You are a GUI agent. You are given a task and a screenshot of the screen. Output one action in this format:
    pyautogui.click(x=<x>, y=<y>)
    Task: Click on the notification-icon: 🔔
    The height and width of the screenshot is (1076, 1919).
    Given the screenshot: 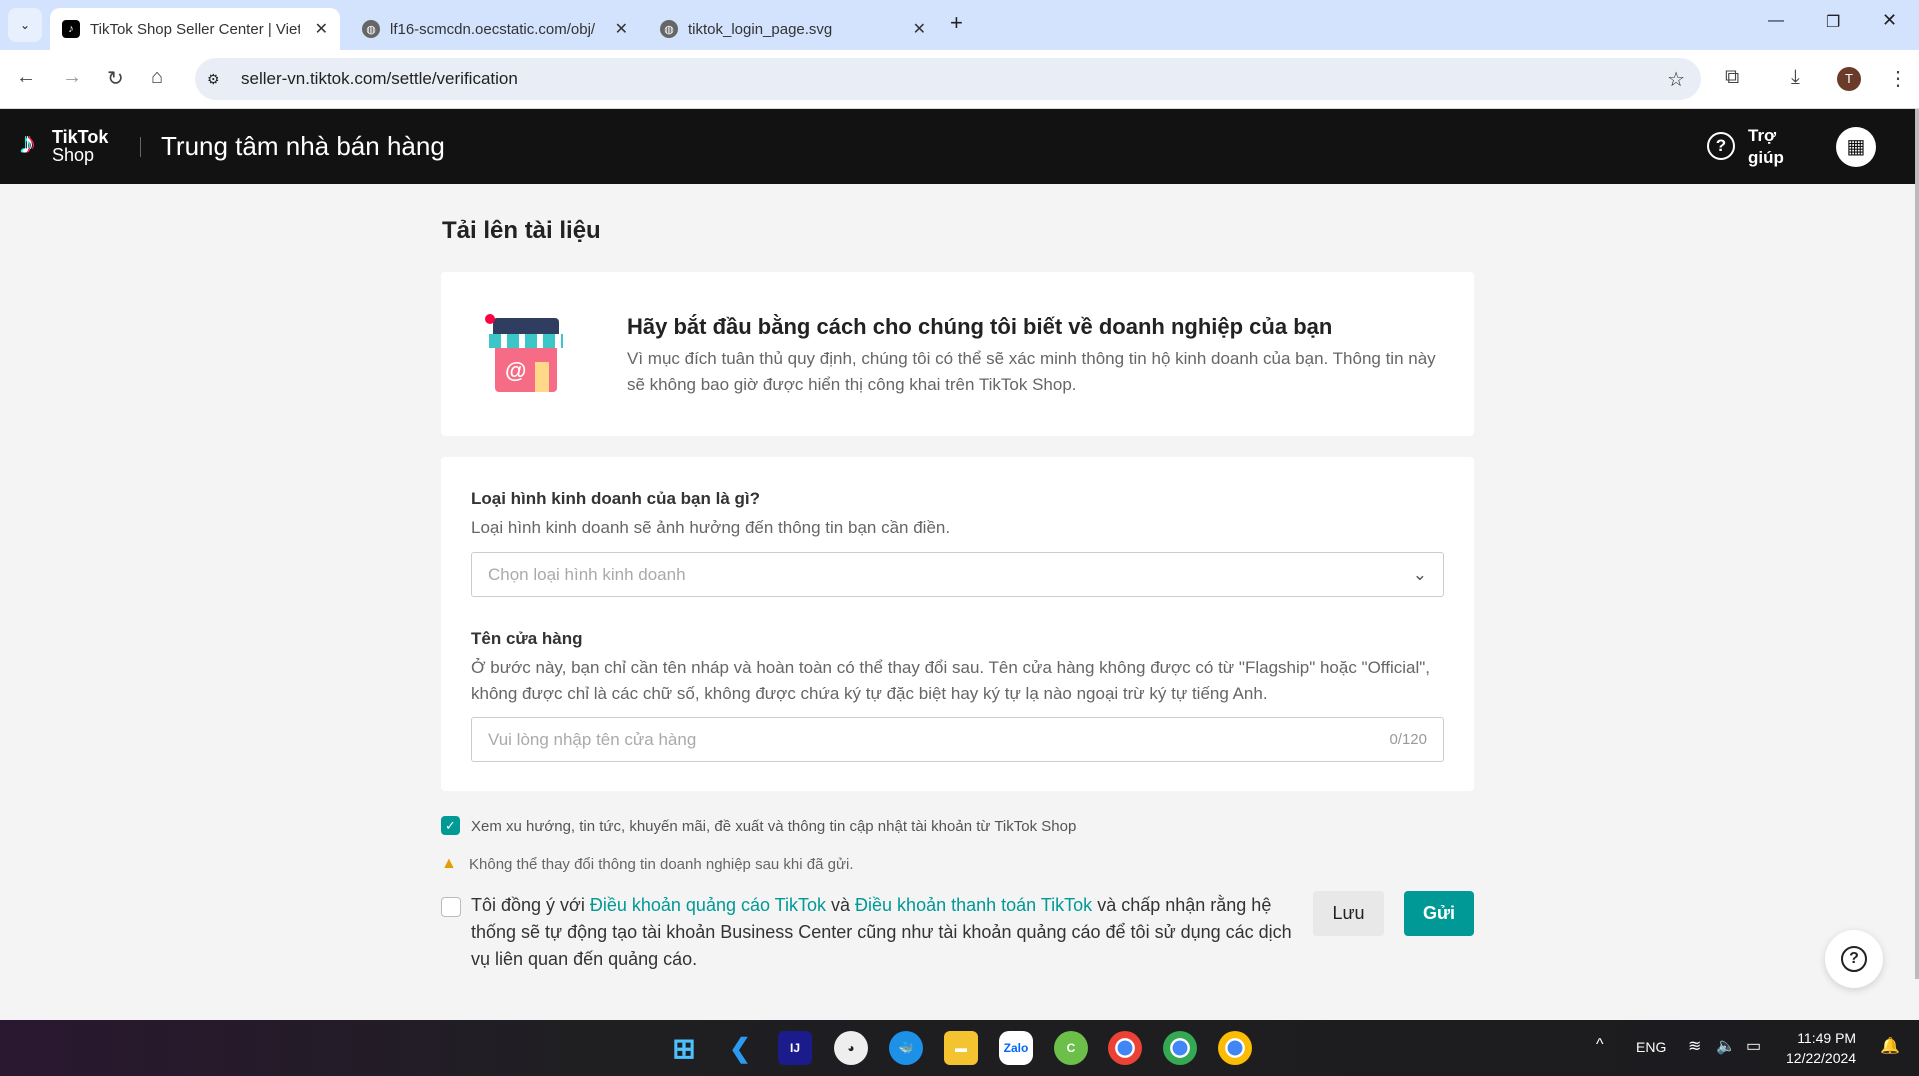 What is the action you would take?
    pyautogui.click(x=1890, y=1046)
    